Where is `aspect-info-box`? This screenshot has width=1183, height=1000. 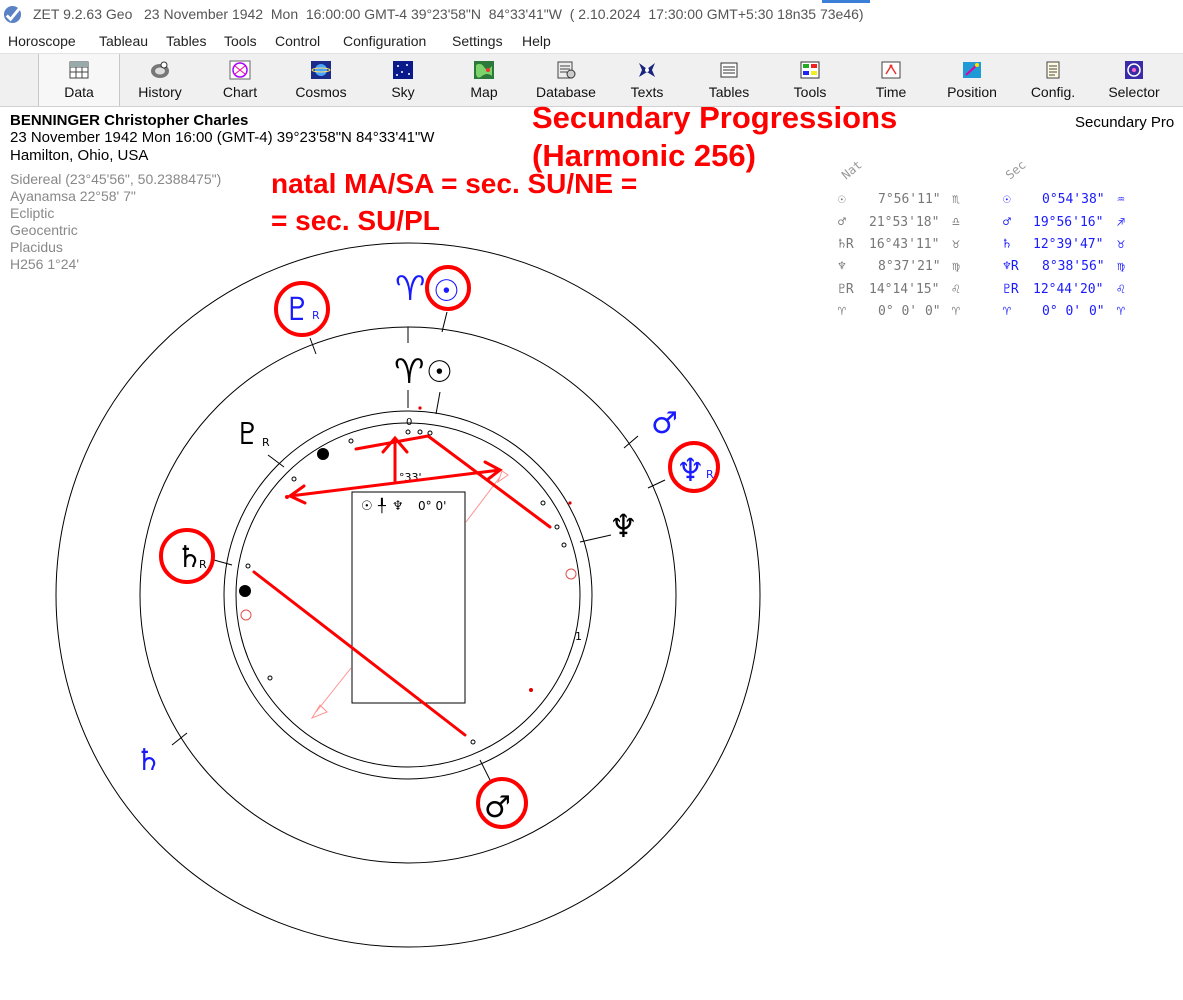
aspect-info-box is located at coordinates (408, 597).